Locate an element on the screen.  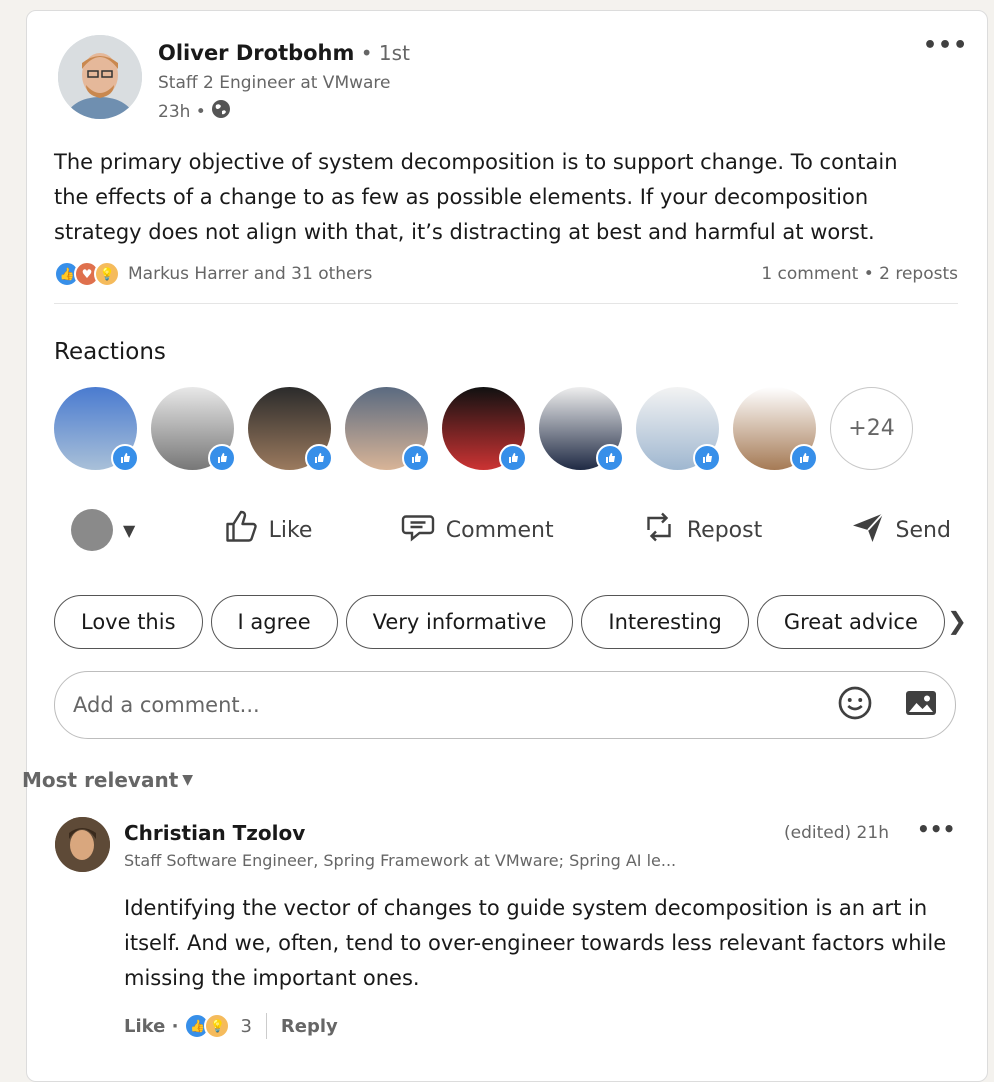
comment-reaction-count: 3 is located at coordinates (245, 1026).